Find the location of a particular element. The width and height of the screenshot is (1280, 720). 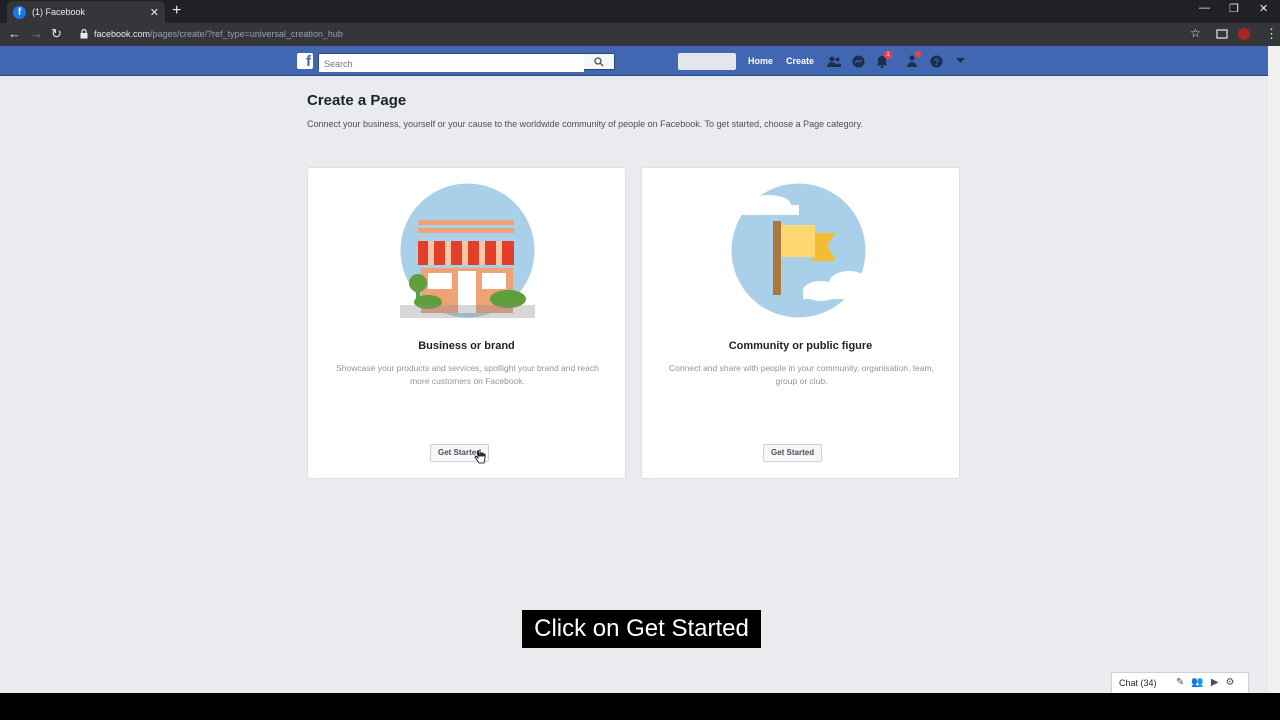

new-message-icon: ✎ is located at coordinates (1180, 682).